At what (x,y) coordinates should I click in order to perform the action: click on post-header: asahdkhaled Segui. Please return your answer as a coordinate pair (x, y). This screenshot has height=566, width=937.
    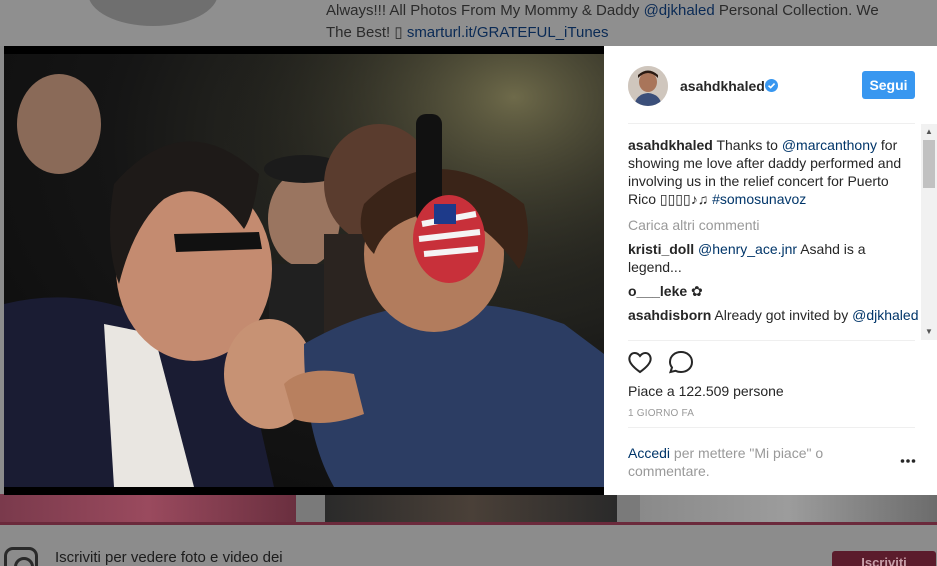
    Looking at the image, I should click on (770, 85).